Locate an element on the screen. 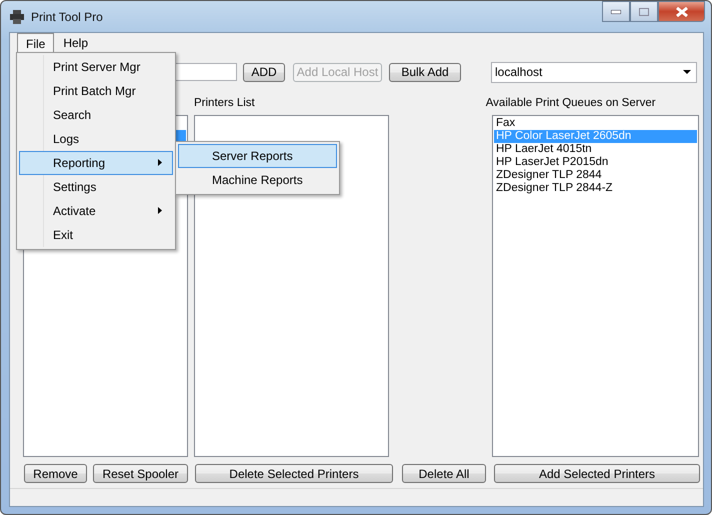  menu-item: Machine Reports is located at coordinates (257, 180).